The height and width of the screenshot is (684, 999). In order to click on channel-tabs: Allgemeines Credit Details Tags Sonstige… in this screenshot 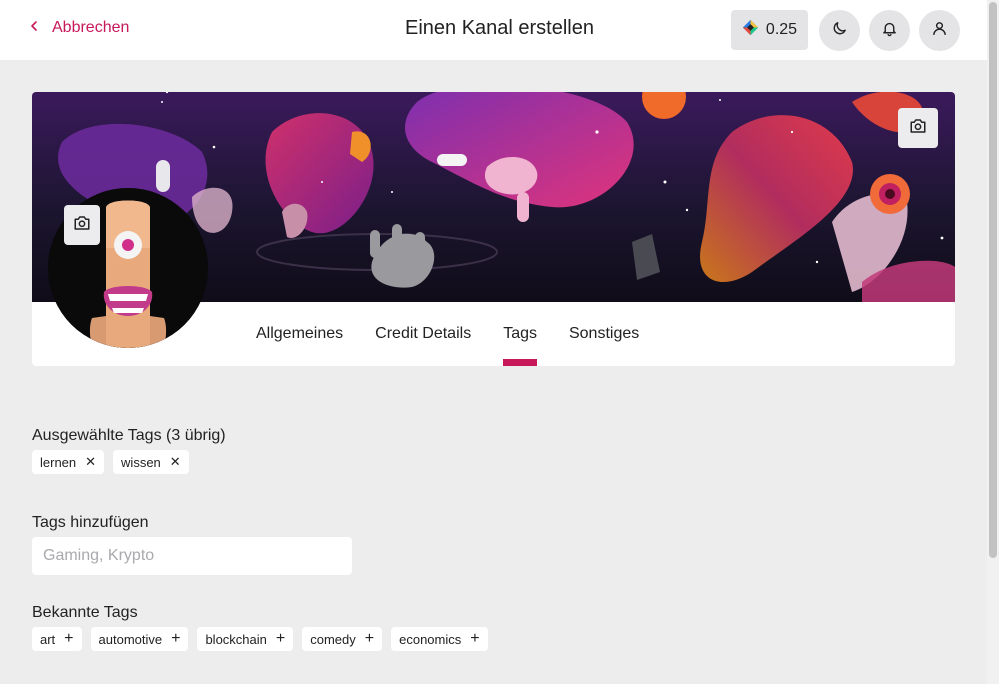, I will do `click(447, 334)`.